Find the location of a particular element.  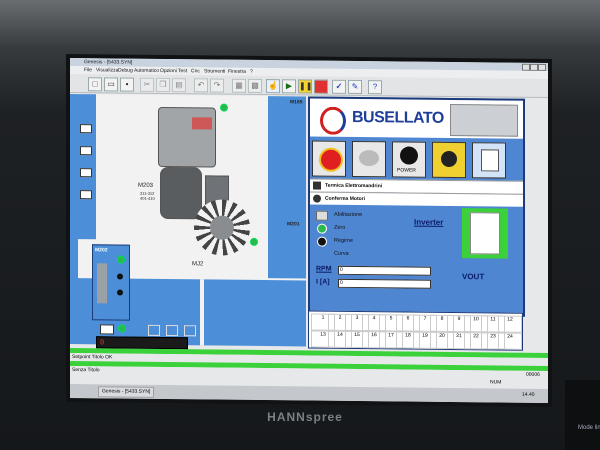

menu-opzioni: Opzioni is located at coordinates (168, 71).